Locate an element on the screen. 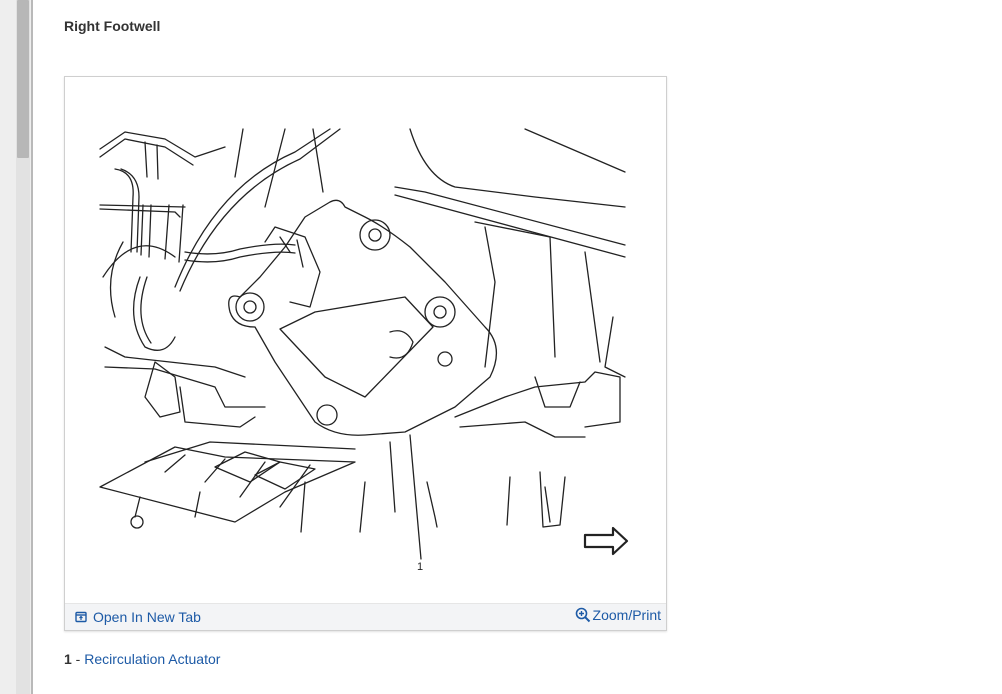  callout-label: 1 is located at coordinates (420, 567).